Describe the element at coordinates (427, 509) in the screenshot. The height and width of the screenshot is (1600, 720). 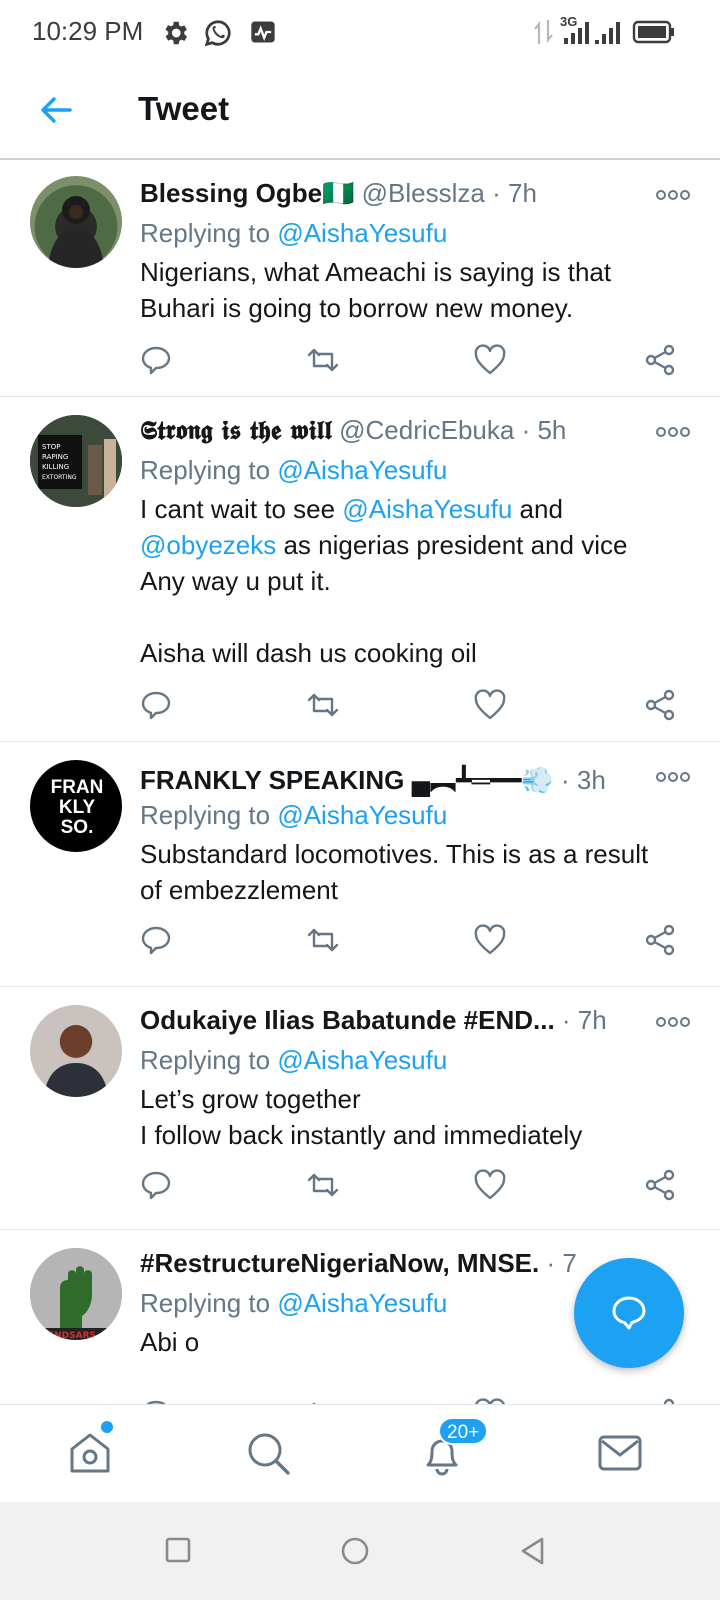
I see `mention-link: @AishaYesufu` at that location.